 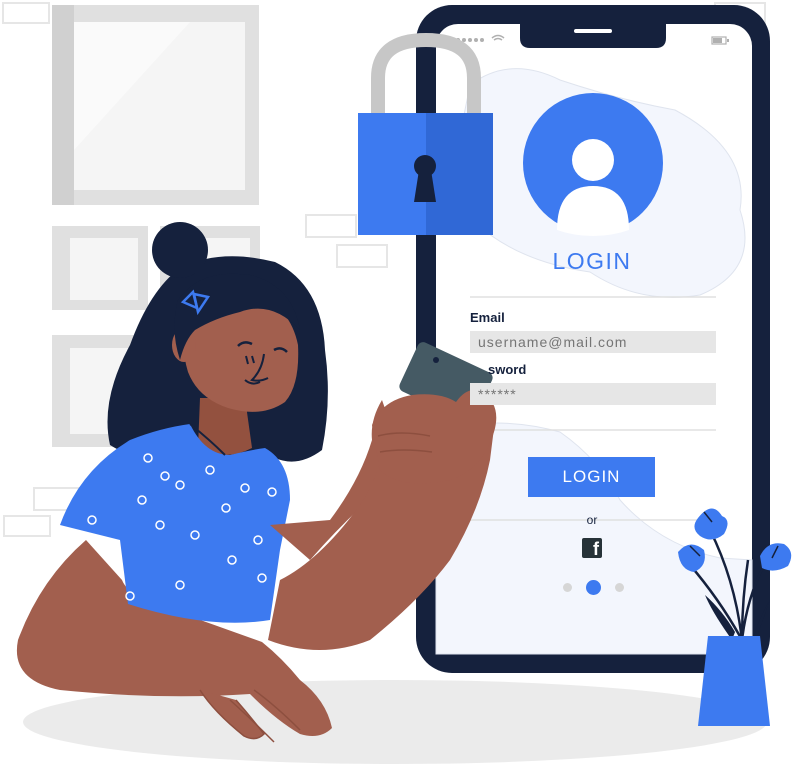 I want to click on battery-icon, so click(x=720, y=40).